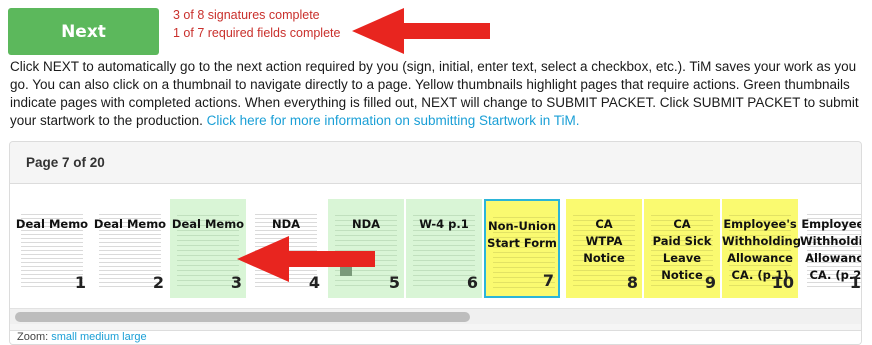  I want to click on thumbnail-page-number: 6, so click(472, 282).